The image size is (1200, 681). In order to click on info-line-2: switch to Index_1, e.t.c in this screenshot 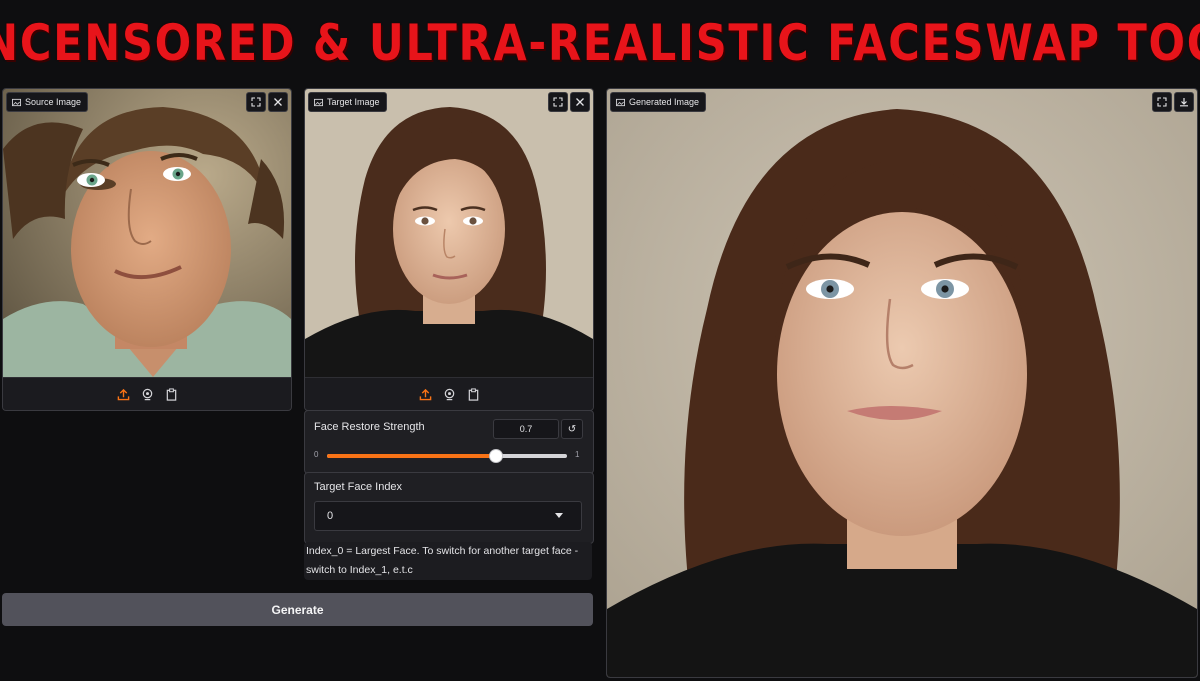, I will do `click(359, 570)`.